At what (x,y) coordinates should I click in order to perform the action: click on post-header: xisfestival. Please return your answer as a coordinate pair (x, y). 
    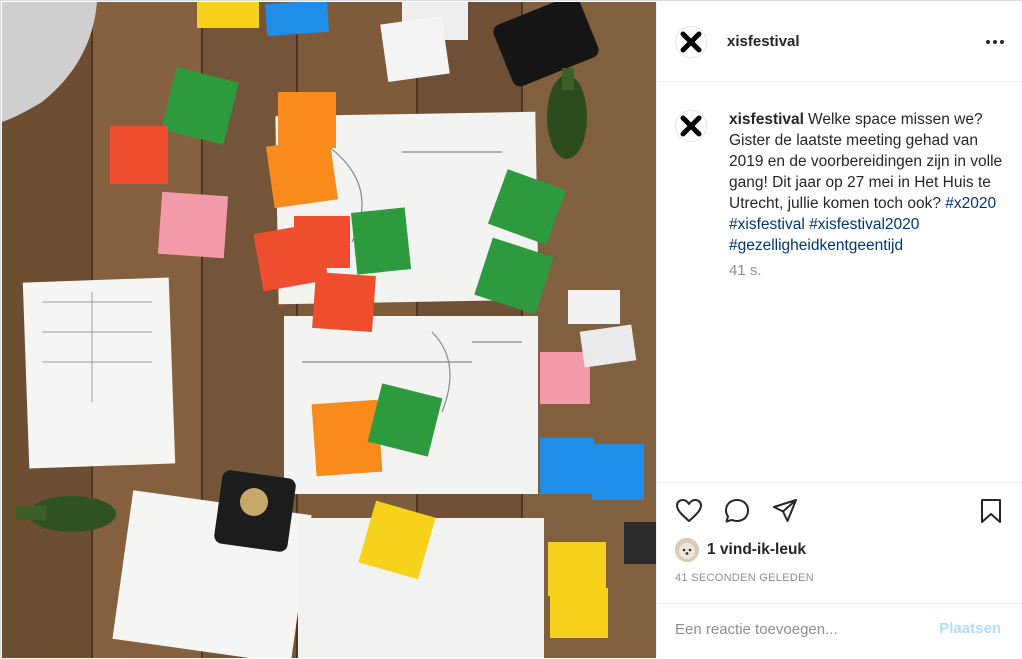
    Looking at the image, I should click on (839, 42).